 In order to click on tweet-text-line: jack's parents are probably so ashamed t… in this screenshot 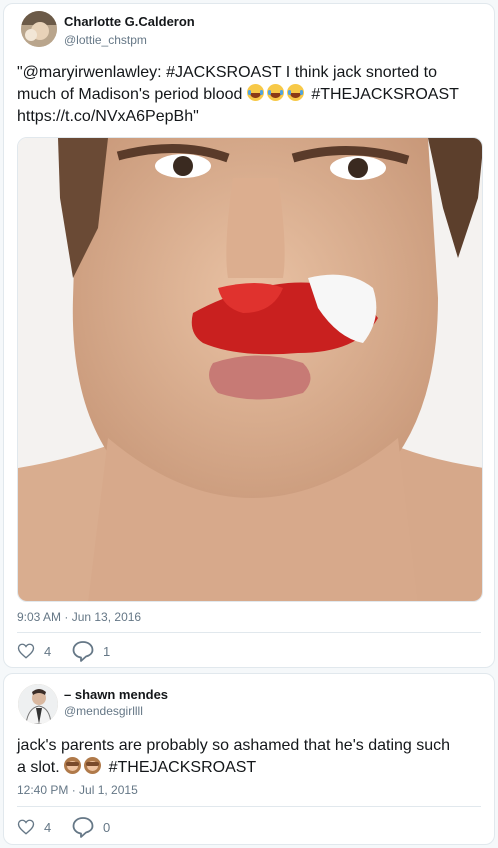, I will do `click(234, 745)`.